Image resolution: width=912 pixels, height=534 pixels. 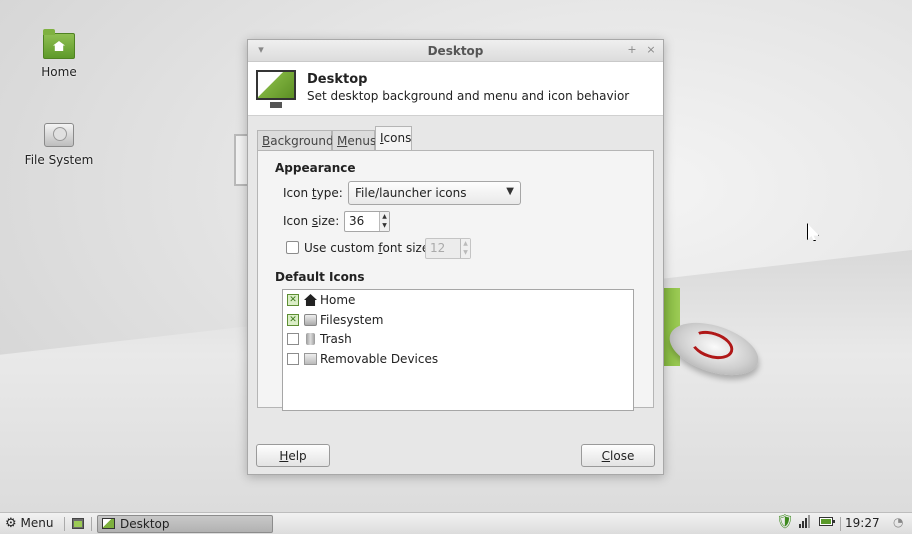 What do you see at coordinates (338, 300) in the screenshot?
I see `list-item-label: Home` at bounding box center [338, 300].